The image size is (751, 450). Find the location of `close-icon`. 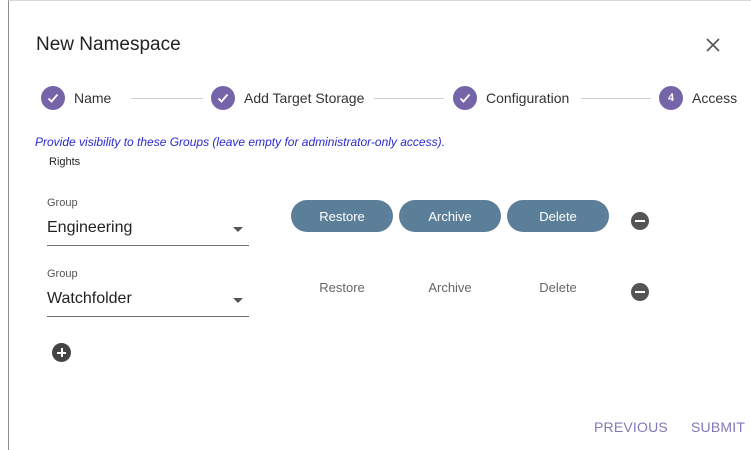

close-icon is located at coordinates (713, 45).